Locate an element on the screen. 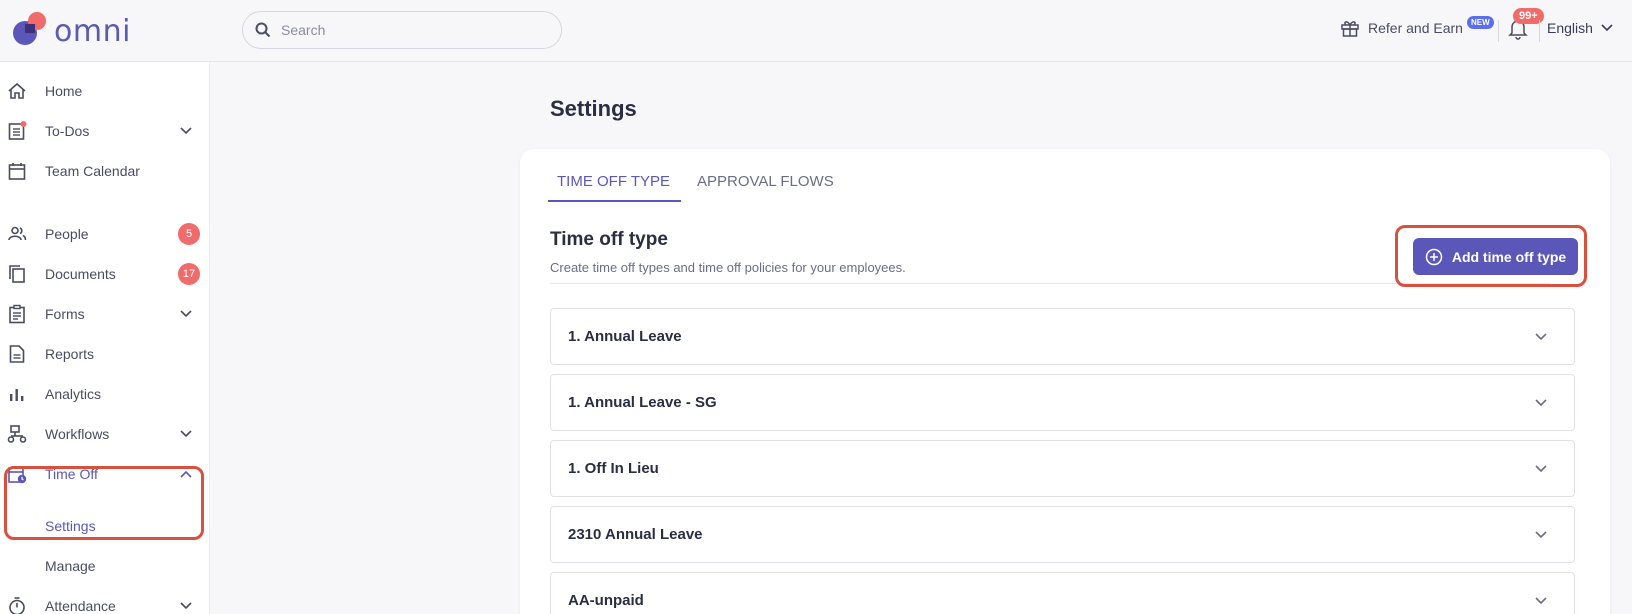 Image resolution: width=1632 pixels, height=614 pixels. sidebar-item-label: To-Dos is located at coordinates (67, 131).